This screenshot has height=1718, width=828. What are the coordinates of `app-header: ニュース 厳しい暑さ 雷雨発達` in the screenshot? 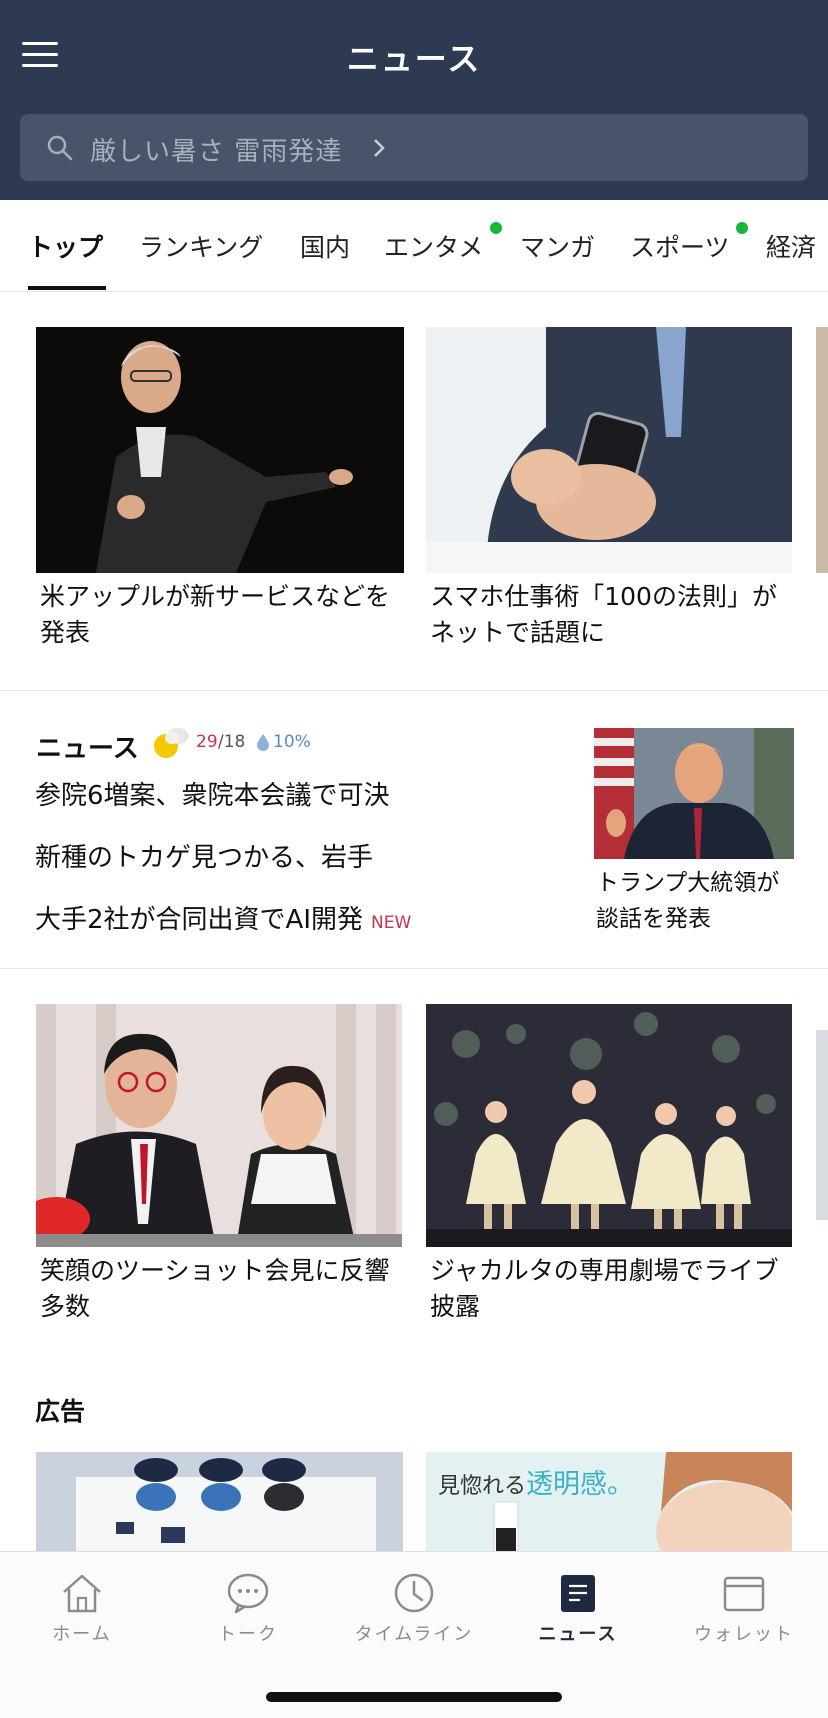 It's located at (414, 100).